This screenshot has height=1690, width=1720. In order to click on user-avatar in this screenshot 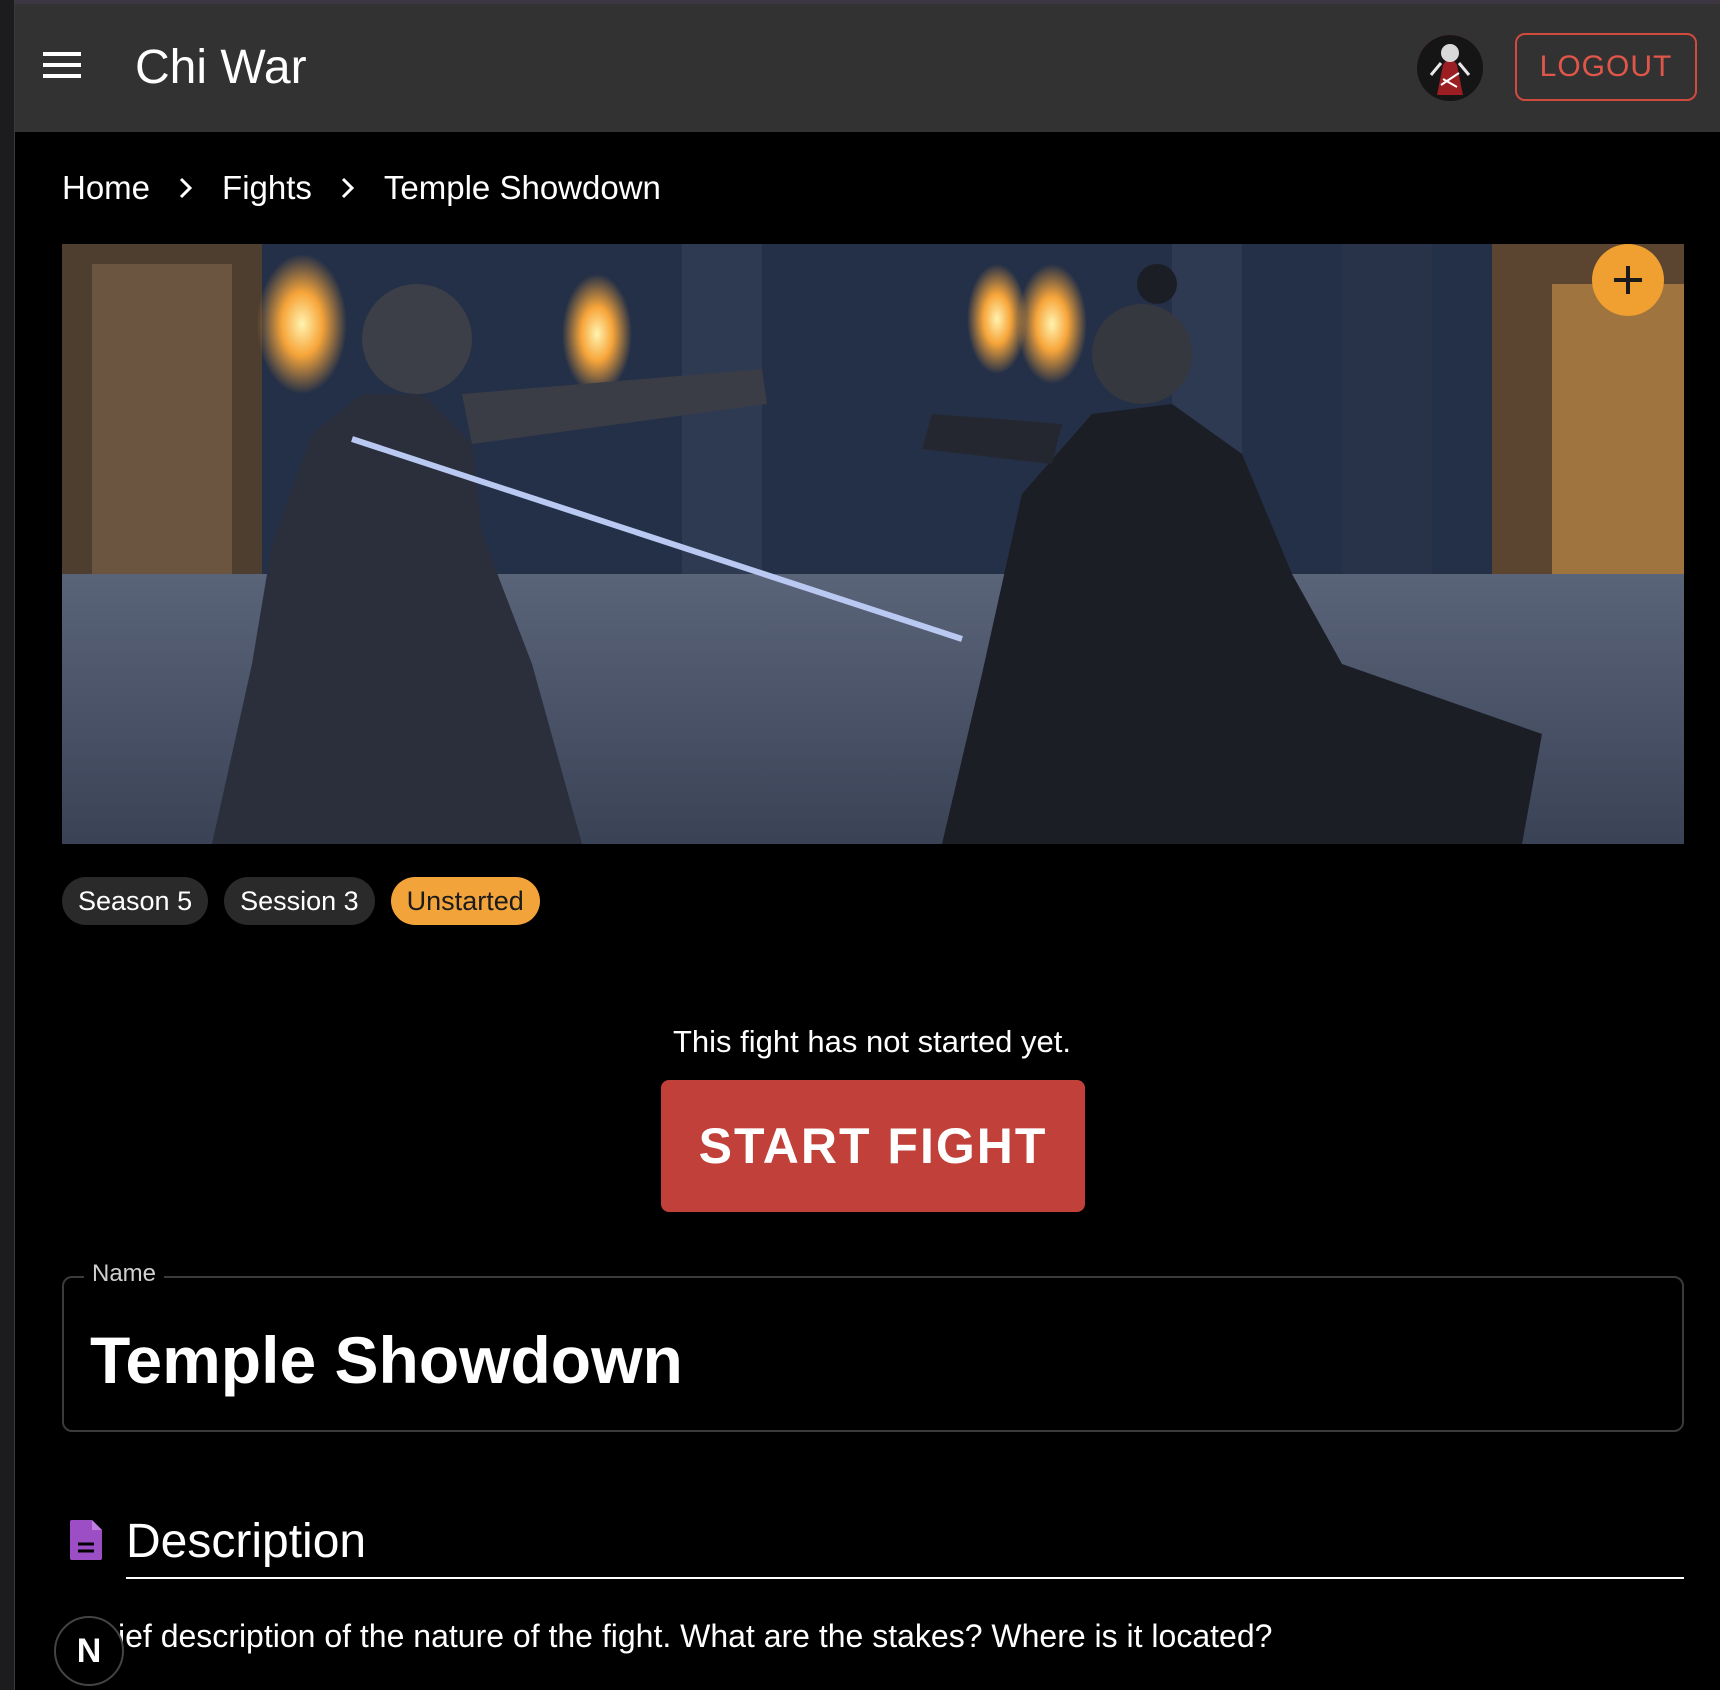, I will do `click(1450, 68)`.